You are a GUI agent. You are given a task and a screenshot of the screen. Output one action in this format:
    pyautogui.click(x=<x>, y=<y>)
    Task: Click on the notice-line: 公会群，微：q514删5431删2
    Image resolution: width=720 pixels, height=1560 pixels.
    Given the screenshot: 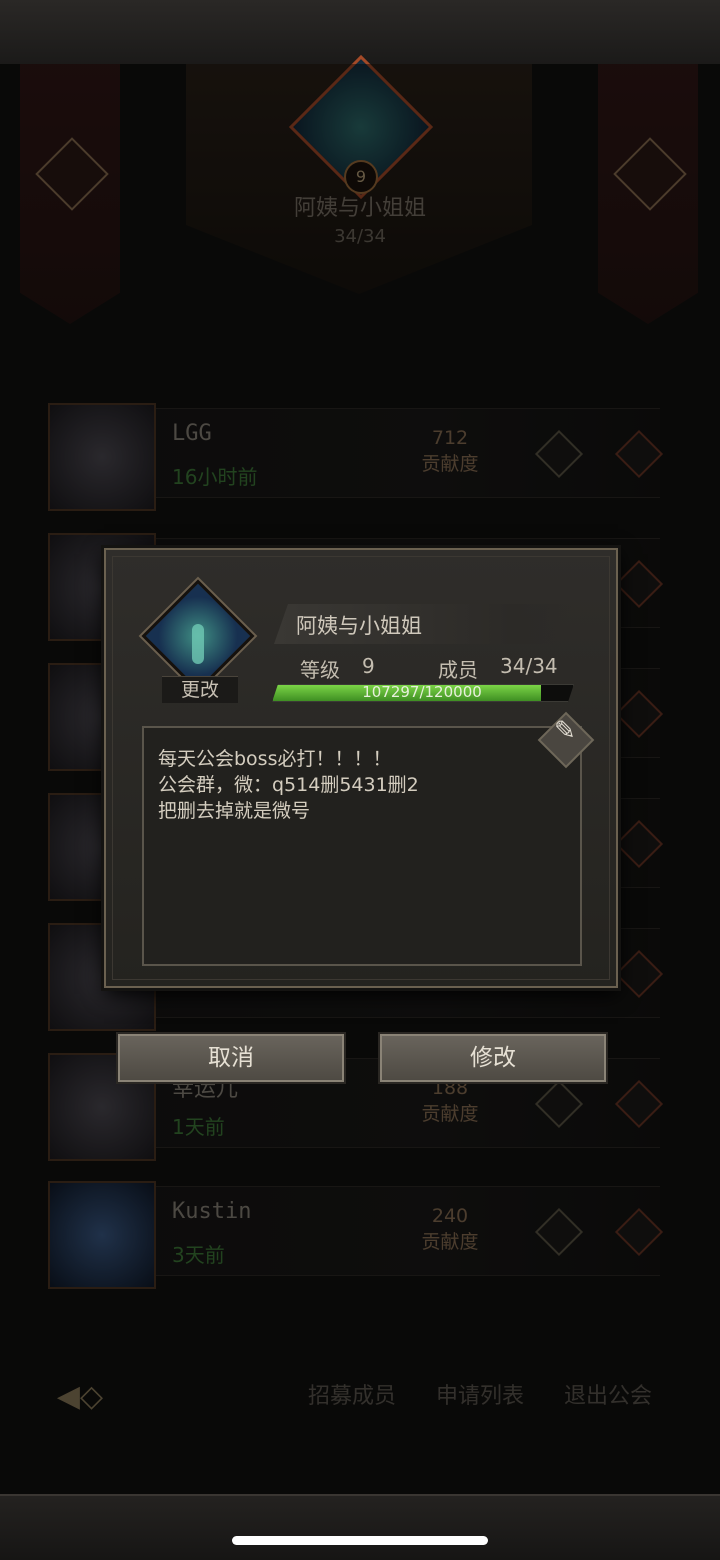 What is the action you would take?
    pyautogui.click(x=288, y=785)
    